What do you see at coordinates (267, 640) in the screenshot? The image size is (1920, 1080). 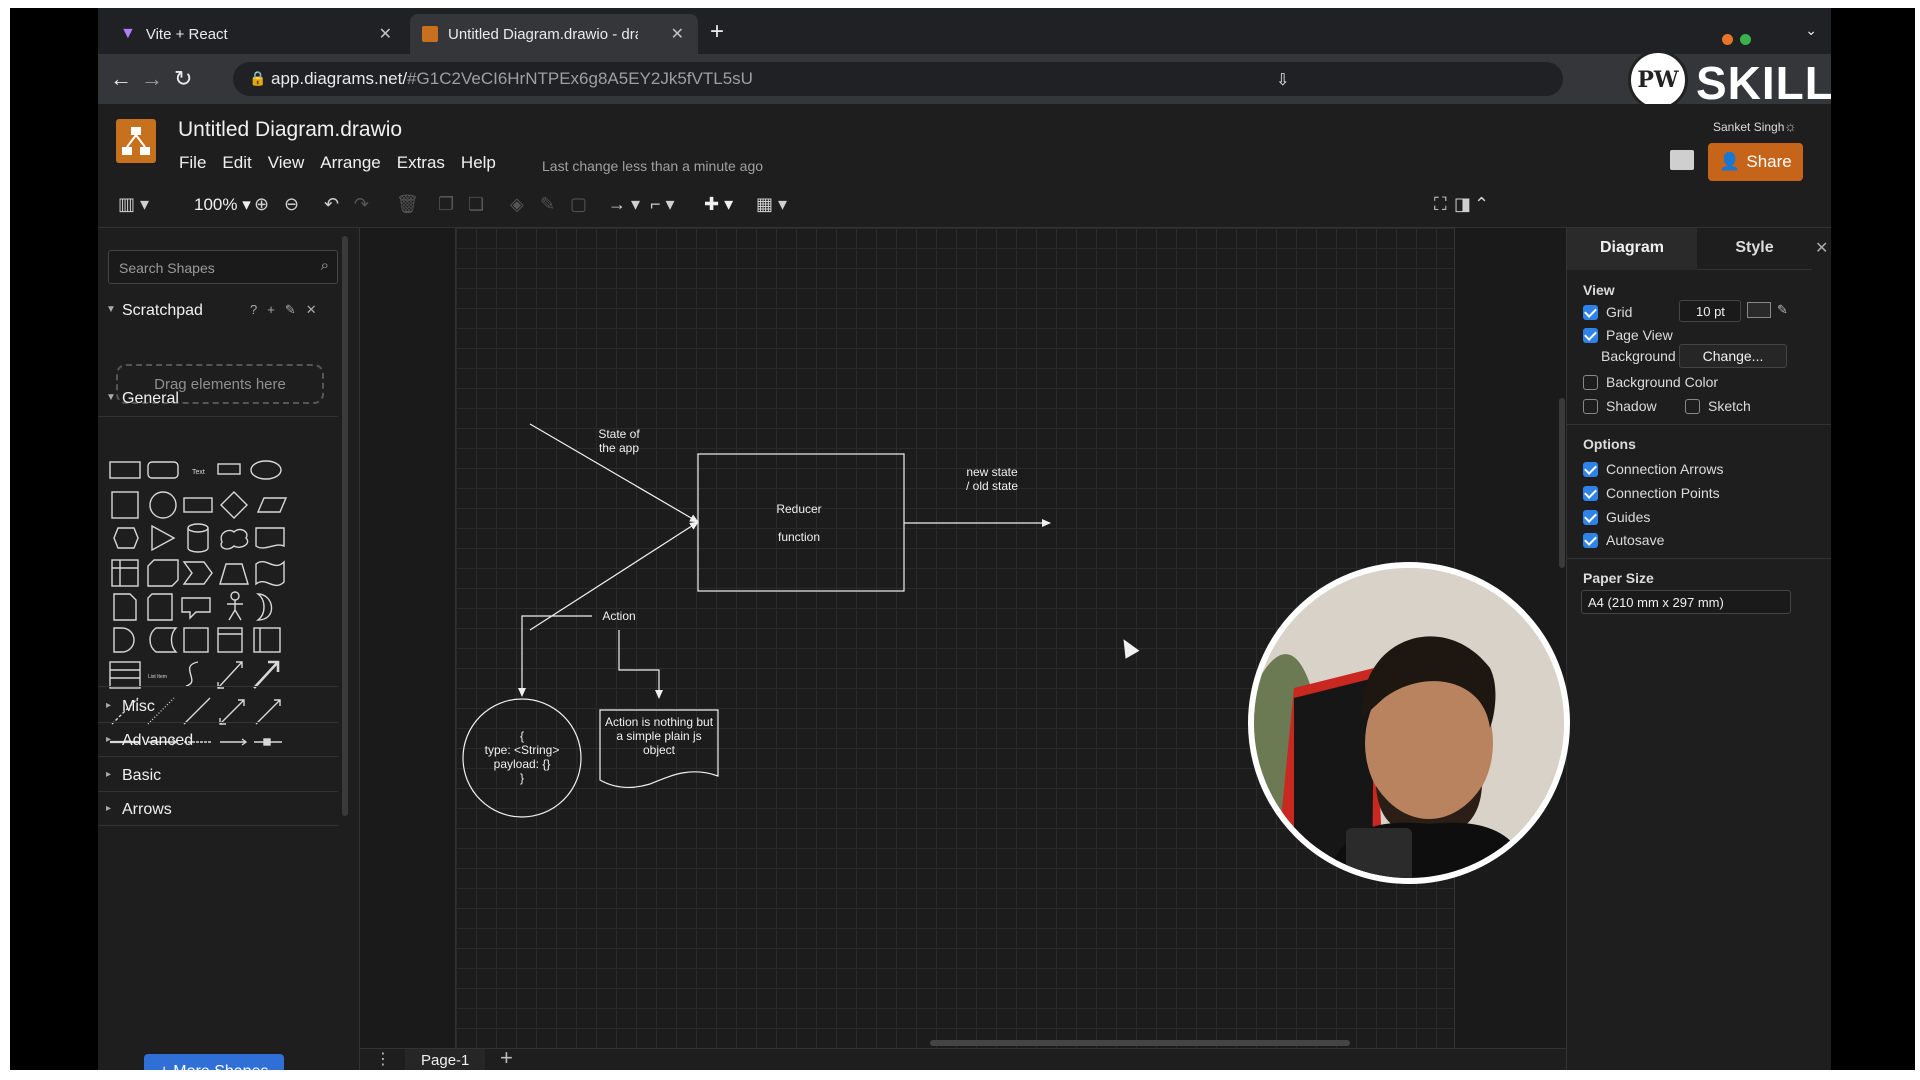 I see `process-bar-shape-icon` at bounding box center [267, 640].